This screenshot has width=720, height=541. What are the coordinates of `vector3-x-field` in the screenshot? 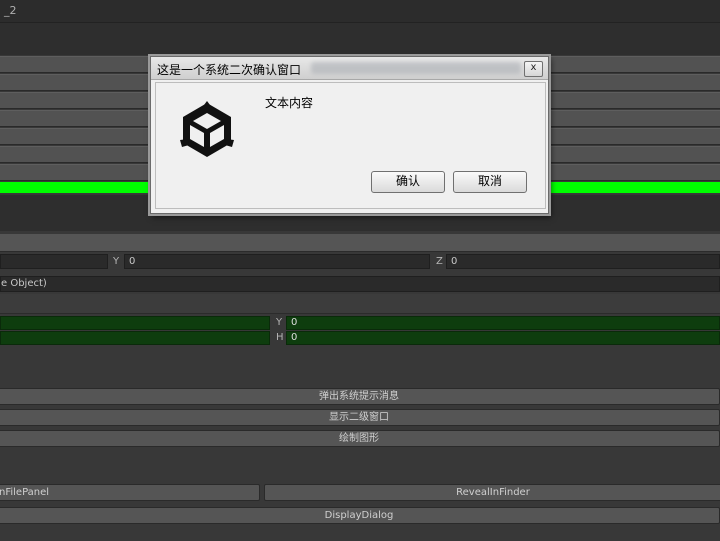 It's located at (54, 261).